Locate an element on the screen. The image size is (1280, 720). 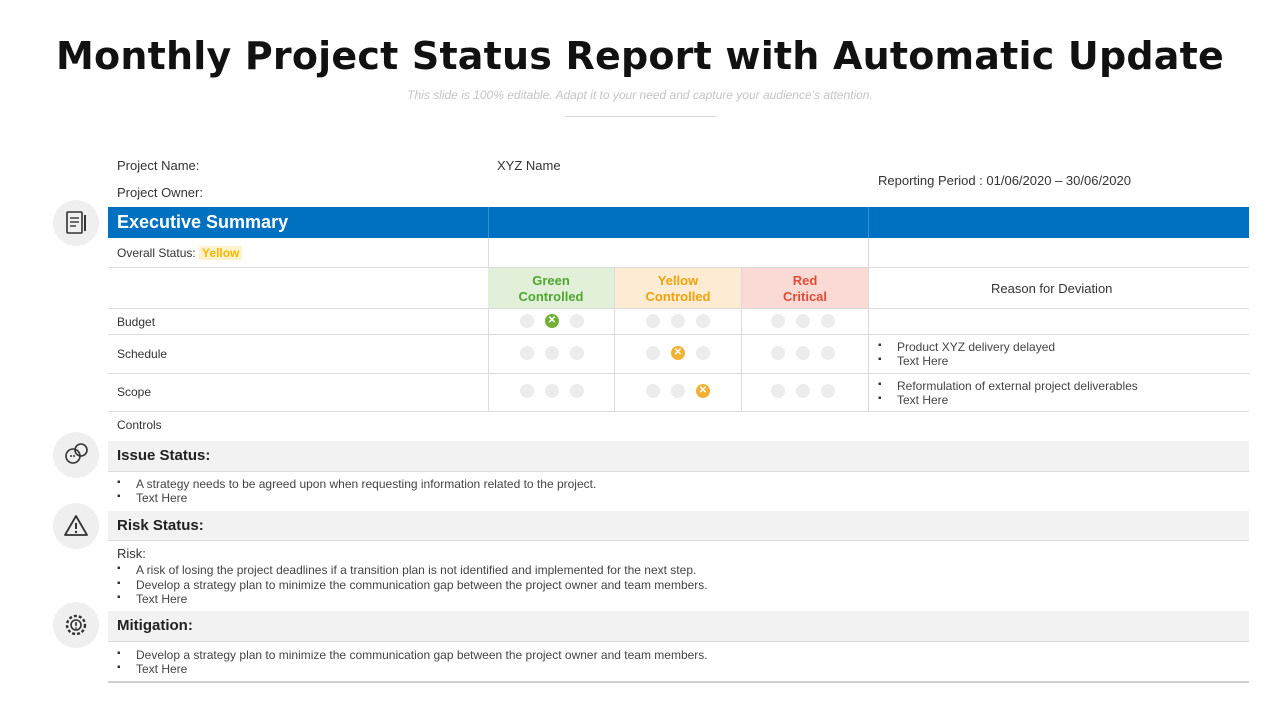
column-header-line: Yellow is located at coordinates (678, 280).